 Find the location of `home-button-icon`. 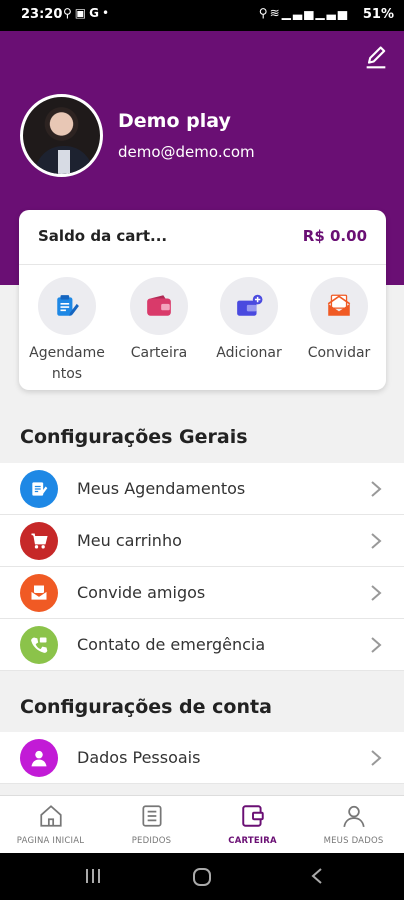

home-button-icon is located at coordinates (202, 877).